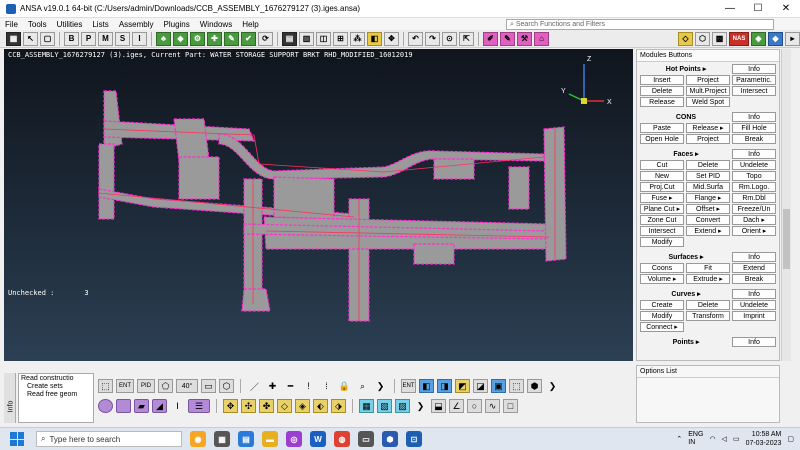 The width and height of the screenshot is (800, 450). I want to click on task-view-icon: ◉, so click(198, 439).